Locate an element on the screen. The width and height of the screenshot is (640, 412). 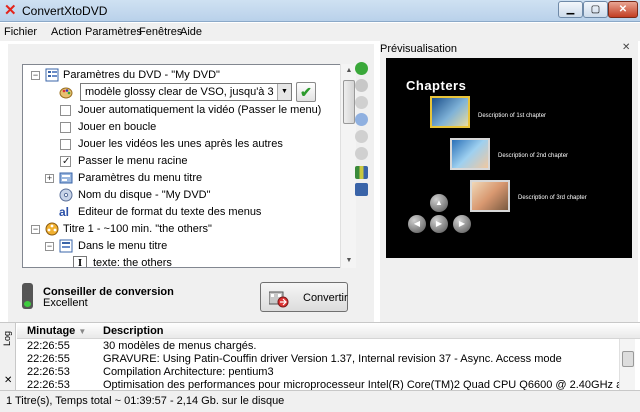
tree-scrollbar: ▲ ▼ is located at coordinates (348, 166).